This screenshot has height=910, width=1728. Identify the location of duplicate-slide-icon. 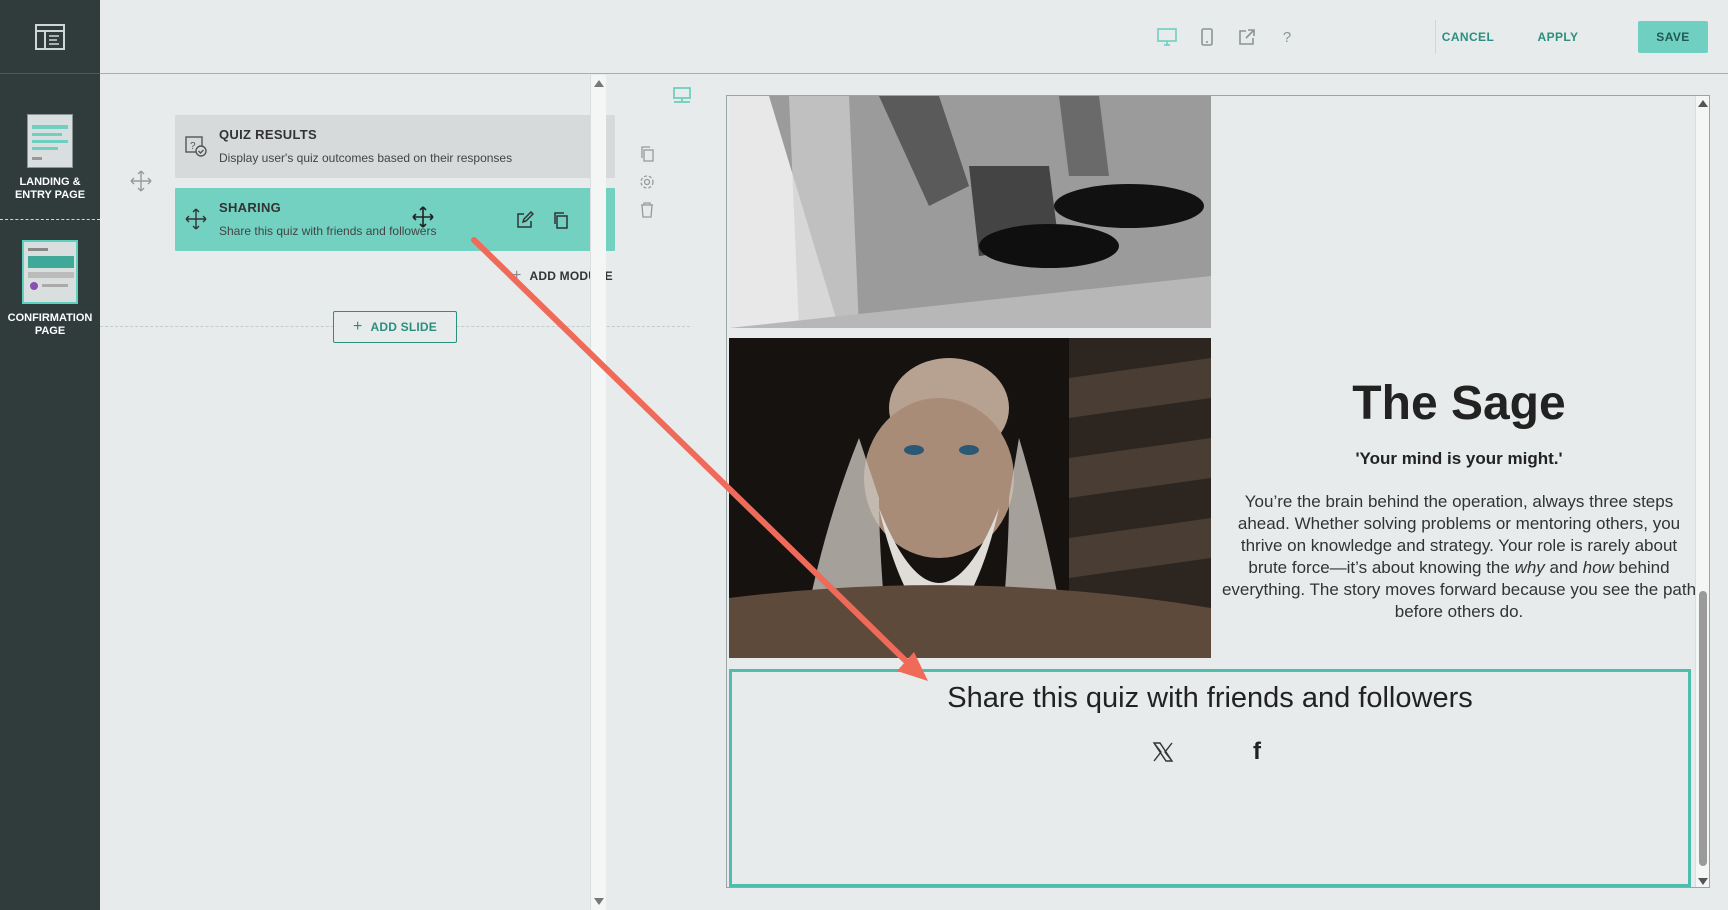
(647, 154).